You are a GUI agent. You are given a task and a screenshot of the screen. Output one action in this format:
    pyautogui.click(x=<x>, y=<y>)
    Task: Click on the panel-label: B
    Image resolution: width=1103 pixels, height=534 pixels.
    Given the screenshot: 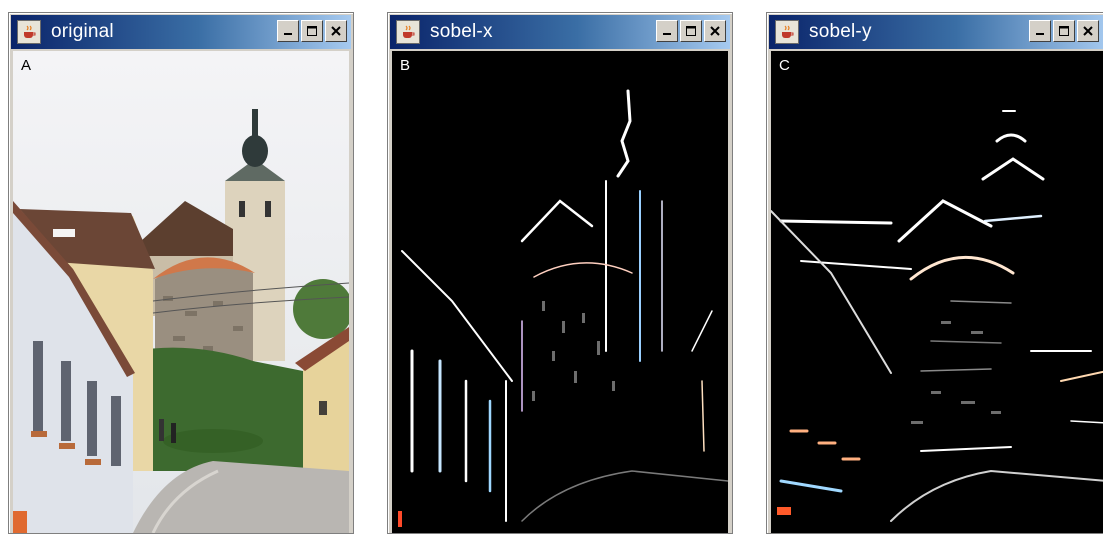 What is the action you would take?
    pyautogui.click(x=405, y=65)
    